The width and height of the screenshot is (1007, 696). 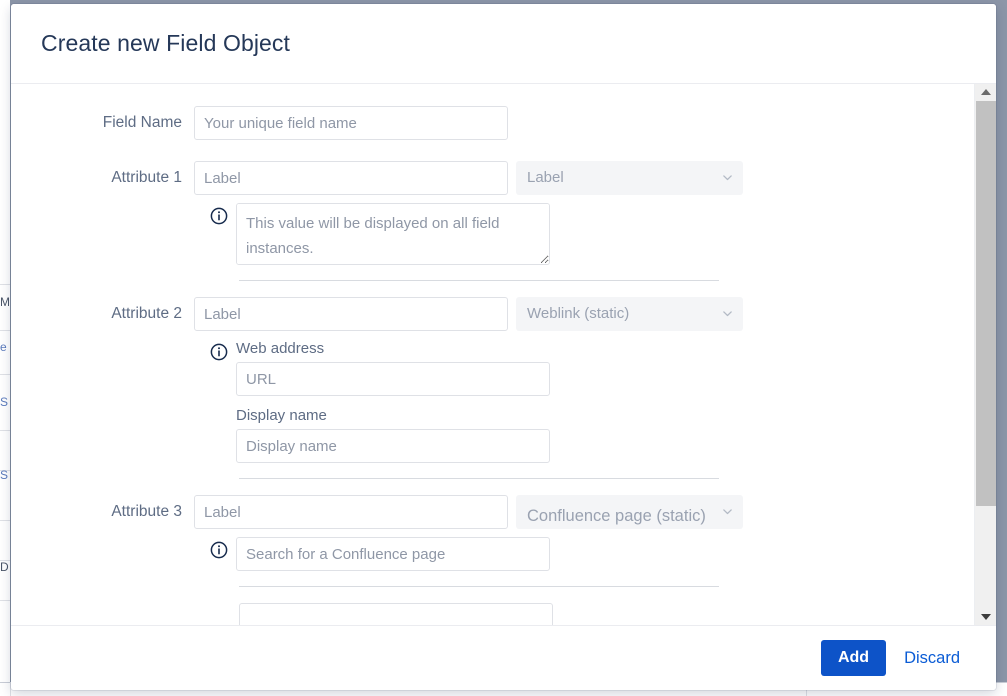 I want to click on attribute-1-type-select: Label, so click(x=629, y=178).